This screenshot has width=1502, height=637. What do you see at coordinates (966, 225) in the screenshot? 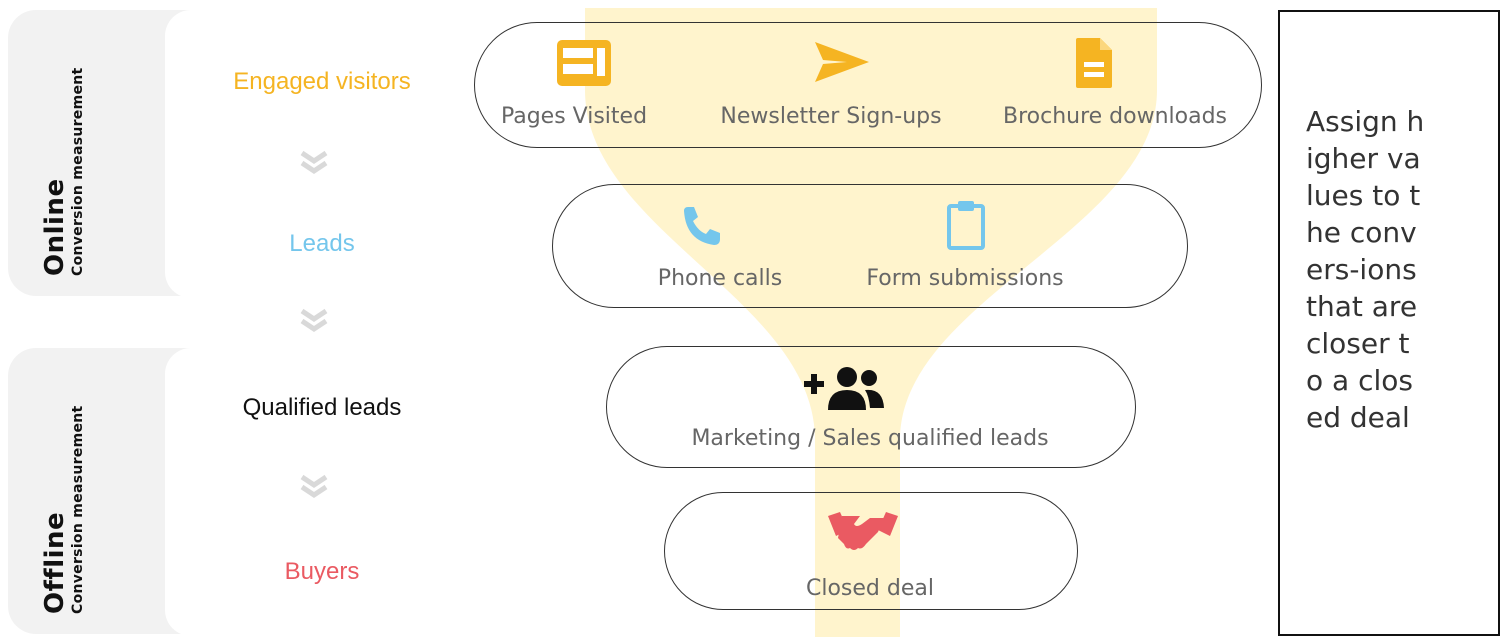
I see `clipboard-icon` at bounding box center [966, 225].